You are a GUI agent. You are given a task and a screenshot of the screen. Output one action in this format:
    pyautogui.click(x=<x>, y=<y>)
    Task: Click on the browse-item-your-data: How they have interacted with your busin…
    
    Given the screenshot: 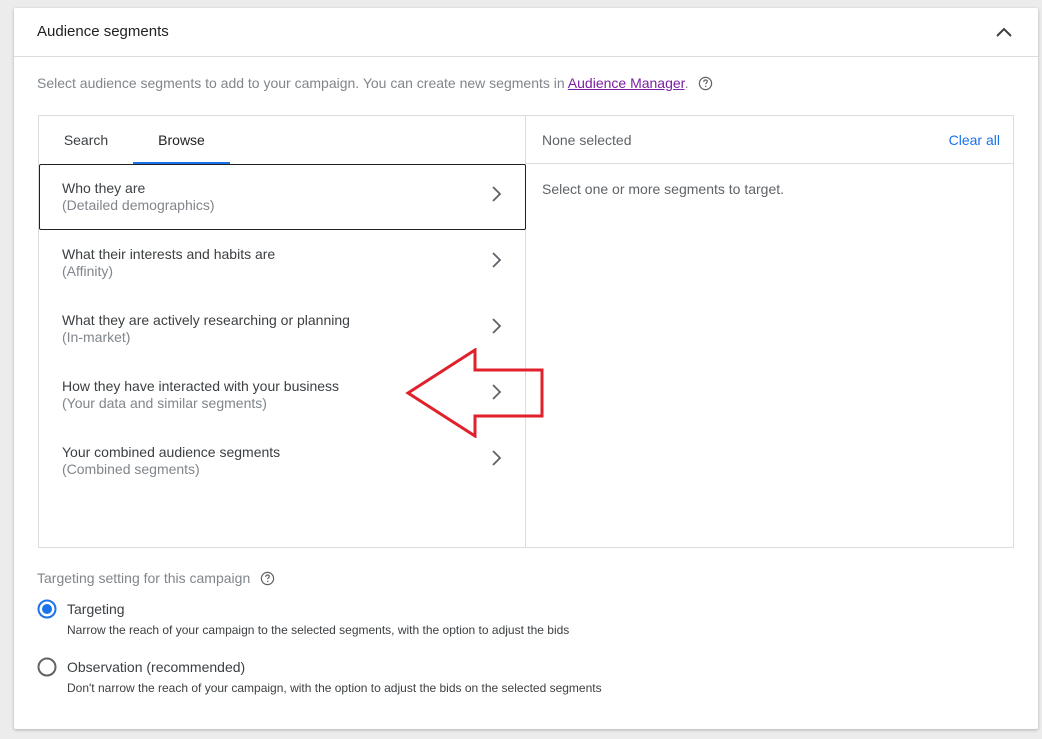 What is the action you would take?
    pyautogui.click(x=282, y=395)
    